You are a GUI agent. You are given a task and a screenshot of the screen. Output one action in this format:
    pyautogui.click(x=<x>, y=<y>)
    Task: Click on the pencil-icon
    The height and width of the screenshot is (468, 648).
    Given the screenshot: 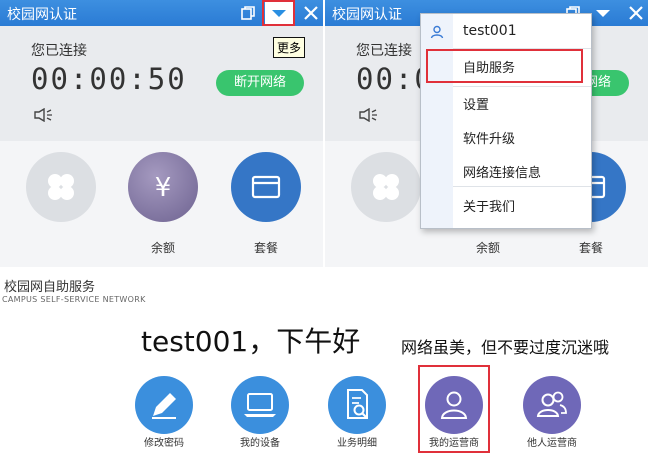 What is the action you would take?
    pyautogui.click(x=164, y=406)
    